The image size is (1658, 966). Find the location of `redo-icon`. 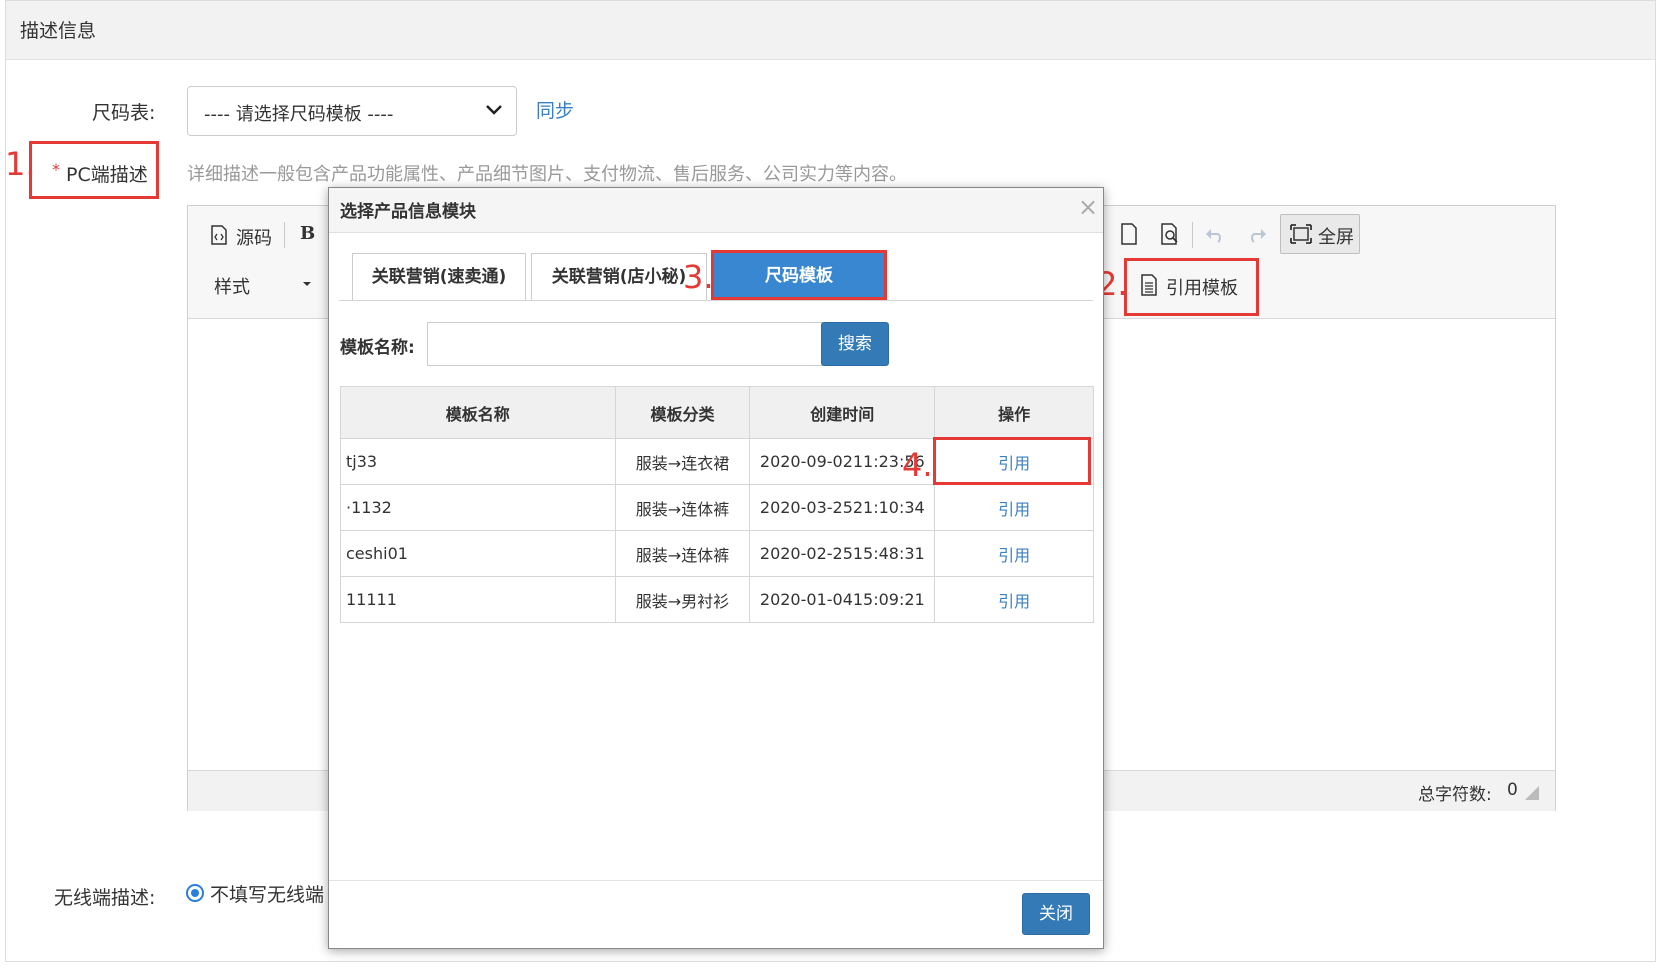

redo-icon is located at coordinates (1257, 235).